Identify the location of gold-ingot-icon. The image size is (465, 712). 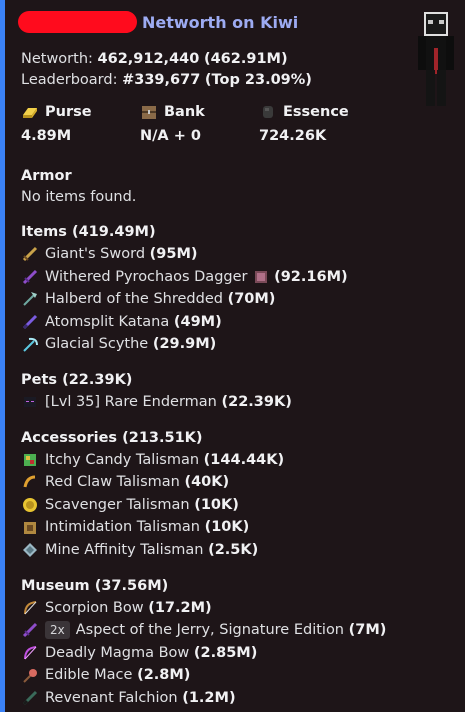
(30, 113).